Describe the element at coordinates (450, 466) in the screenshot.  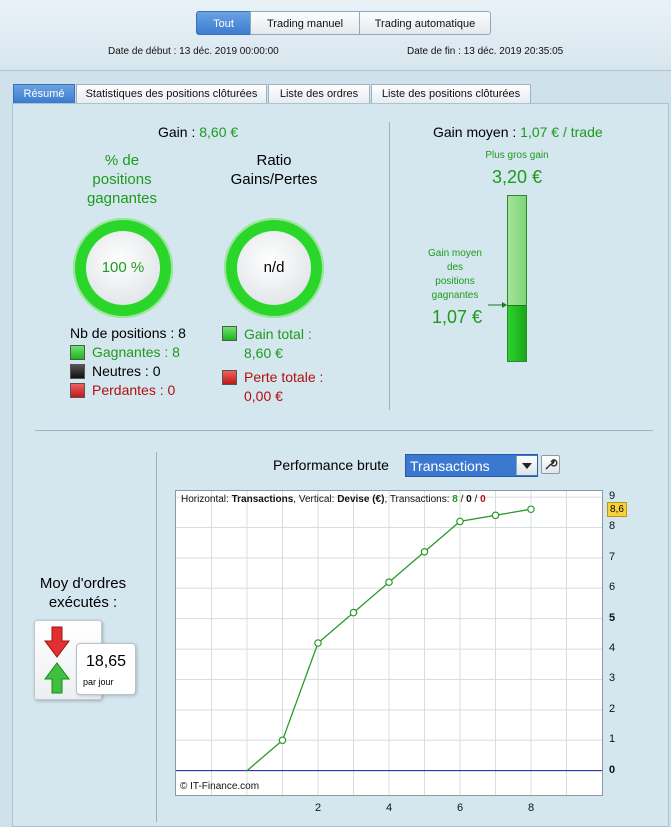
I see `performance-select-value: Transactions` at that location.